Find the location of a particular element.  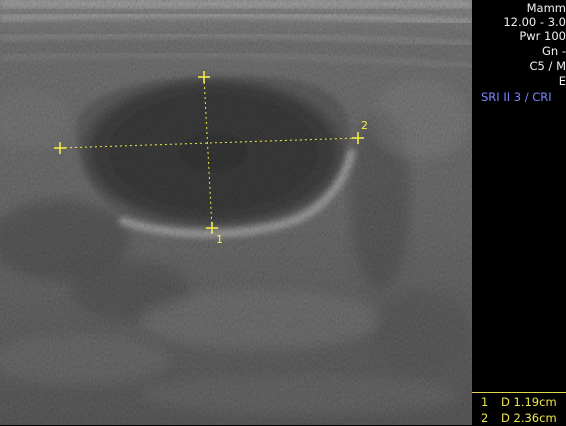

caliper-label-2: 2 is located at coordinates (364, 125).